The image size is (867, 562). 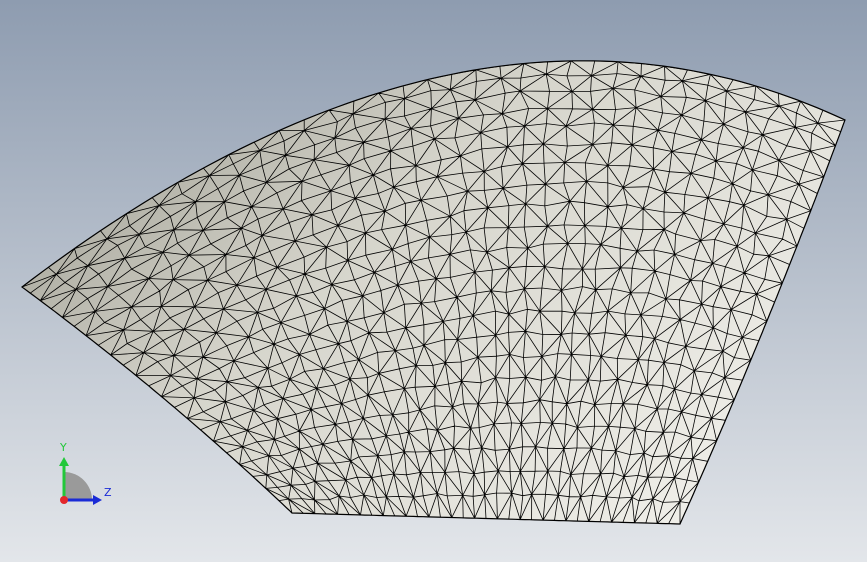 I want to click on triad-y-arrow-icon, so click(x=64, y=461).